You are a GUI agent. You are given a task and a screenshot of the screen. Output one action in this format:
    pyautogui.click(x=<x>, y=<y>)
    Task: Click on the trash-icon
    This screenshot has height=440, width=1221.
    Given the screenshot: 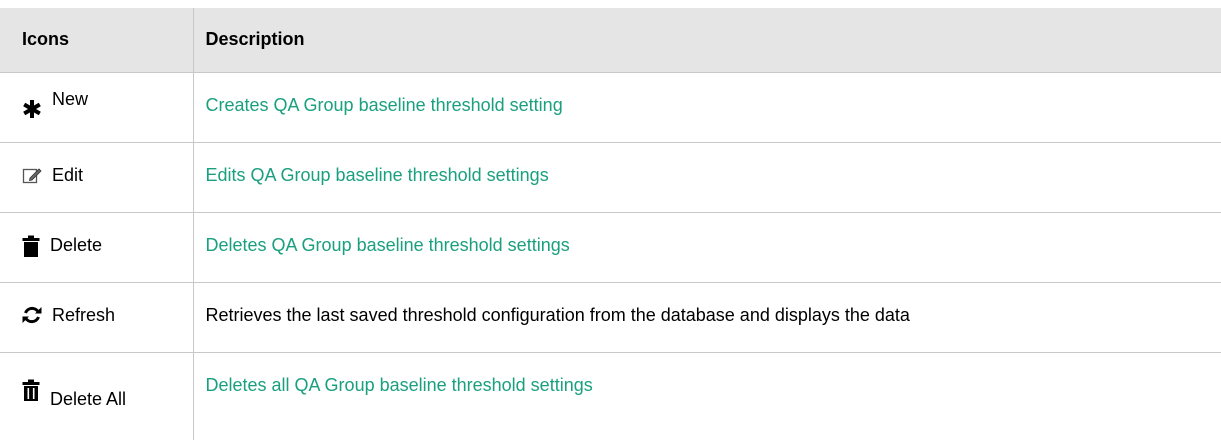 What is the action you would take?
    pyautogui.click(x=31, y=246)
    